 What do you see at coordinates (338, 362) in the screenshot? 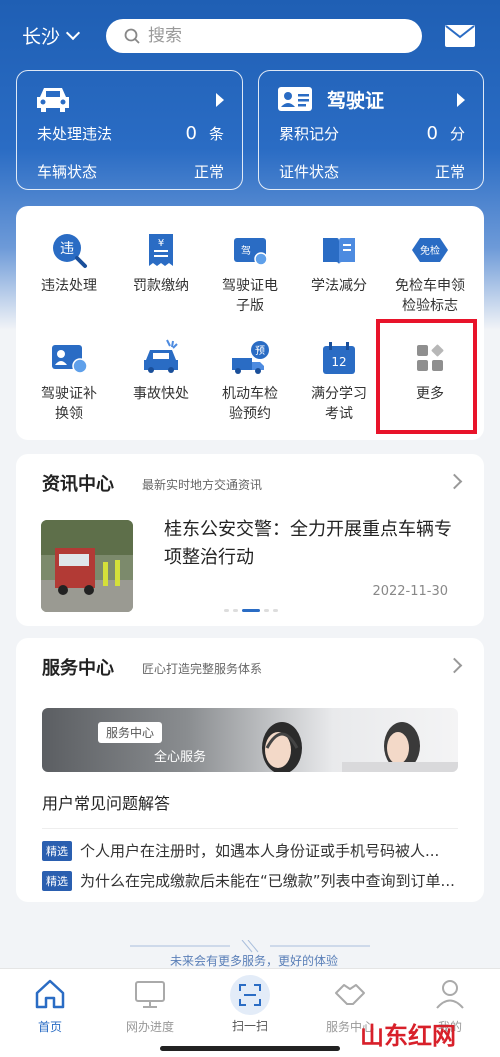
I see `svg-text: 12` at bounding box center [338, 362].